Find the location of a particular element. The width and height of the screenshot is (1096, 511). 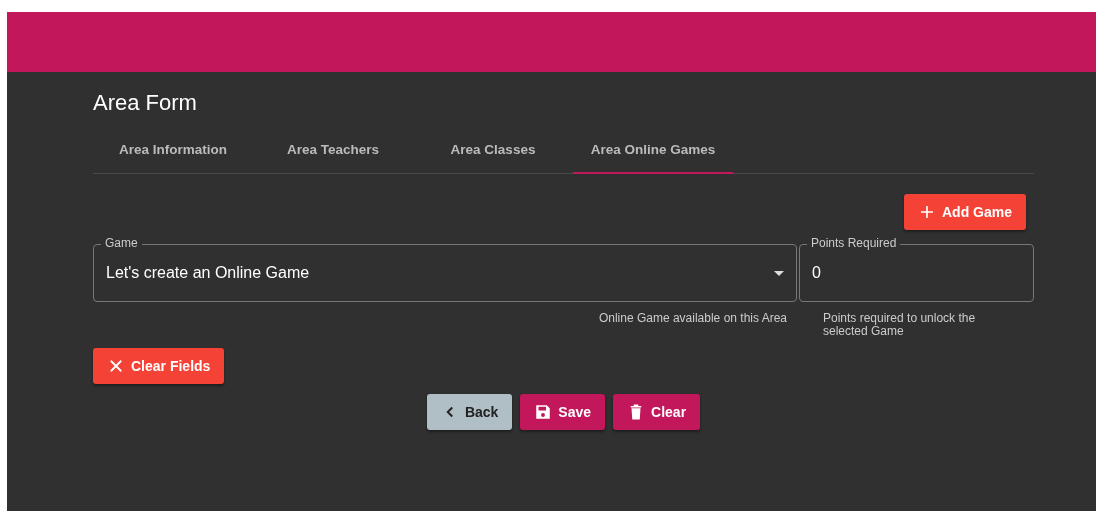

field-value: 0 is located at coordinates (817, 273).